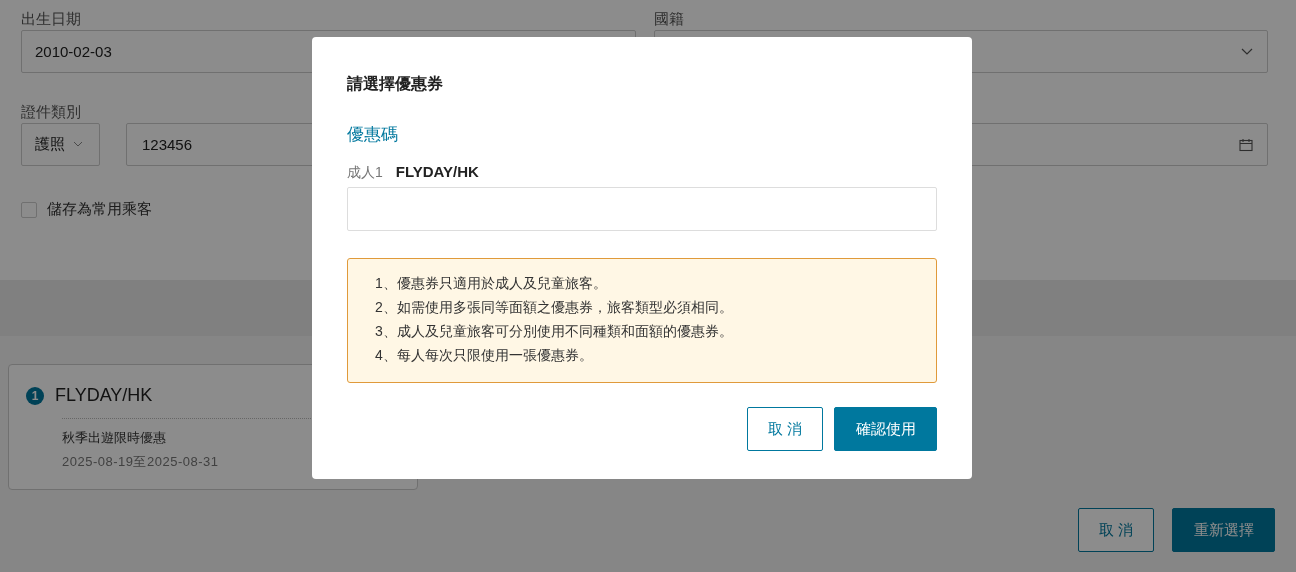  What do you see at coordinates (51, 19) in the screenshot?
I see `field-label: 出生日期` at bounding box center [51, 19].